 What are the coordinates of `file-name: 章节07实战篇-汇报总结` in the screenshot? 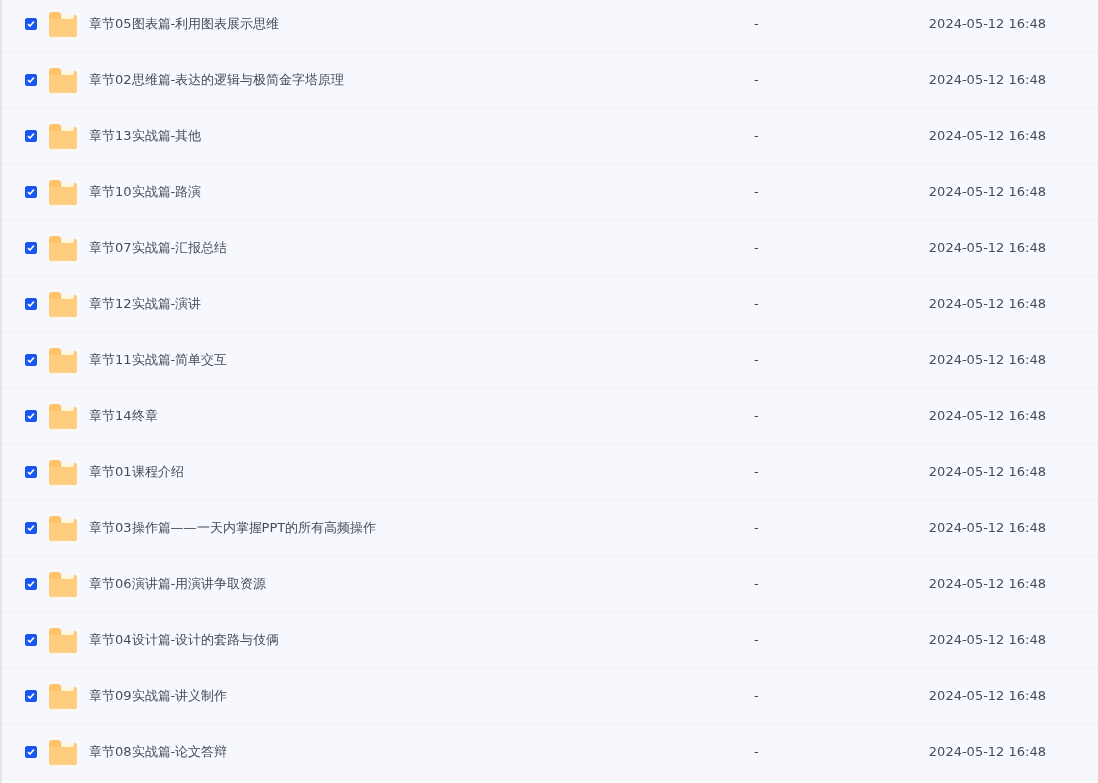 It's located at (410, 247).